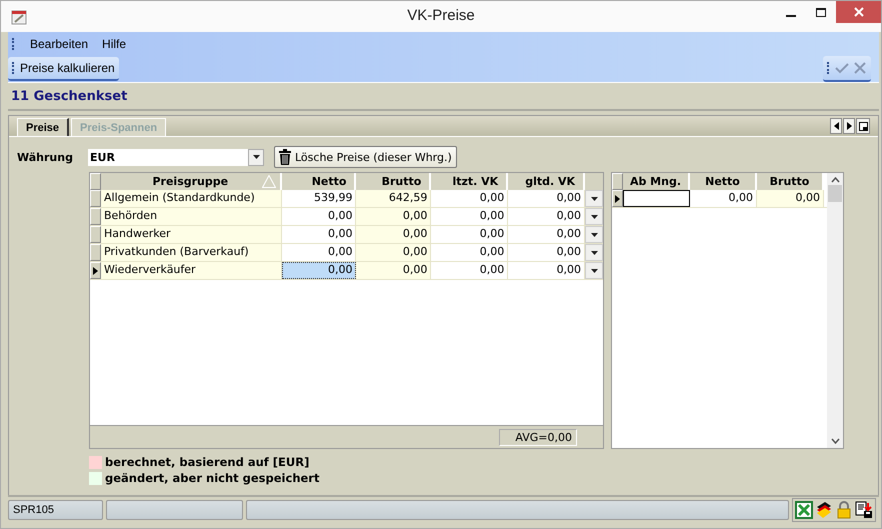  I want to click on table-cell: 642,59, so click(394, 198).